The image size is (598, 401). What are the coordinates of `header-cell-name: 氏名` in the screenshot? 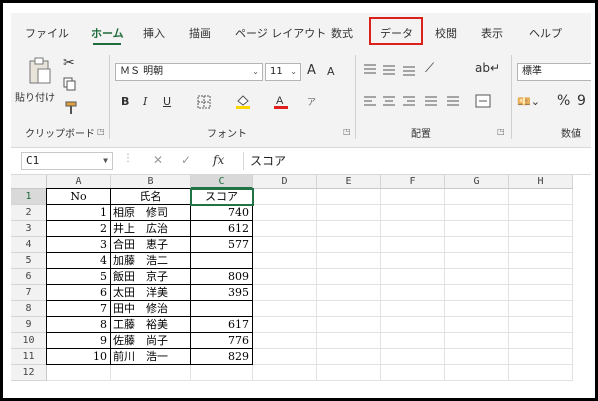 It's located at (151, 197).